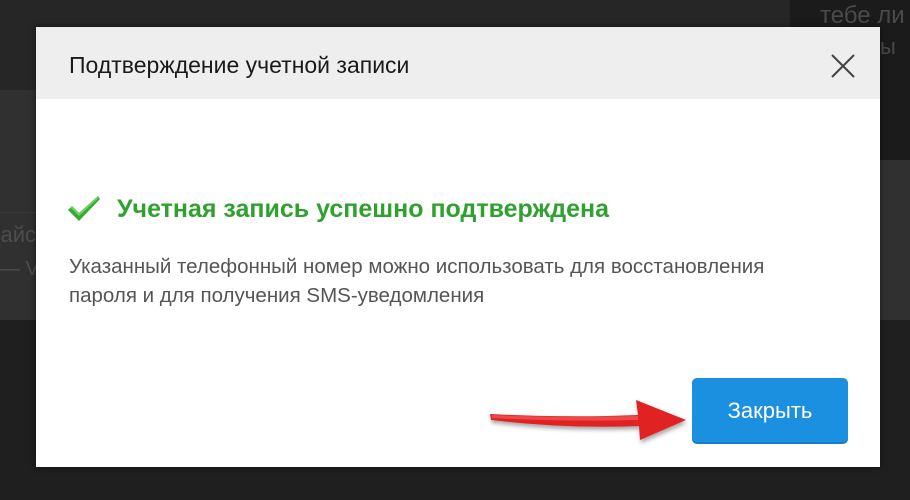  I want to click on background-text: айс, so click(18, 234).